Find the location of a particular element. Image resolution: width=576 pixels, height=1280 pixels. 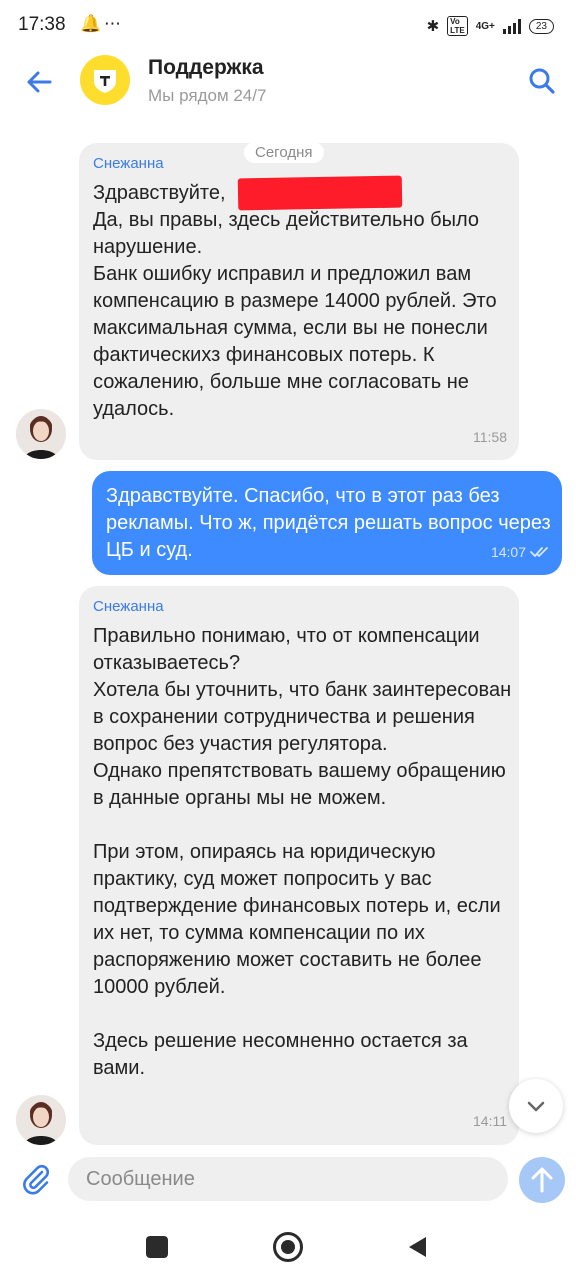

network-type: 4G+ is located at coordinates (485, 26).